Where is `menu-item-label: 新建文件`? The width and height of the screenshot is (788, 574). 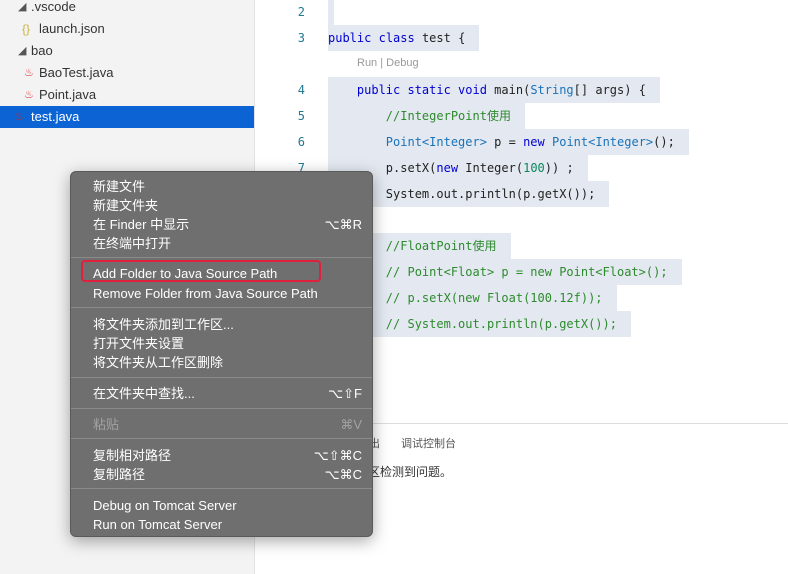 menu-item-label: 新建文件 is located at coordinates (119, 186).